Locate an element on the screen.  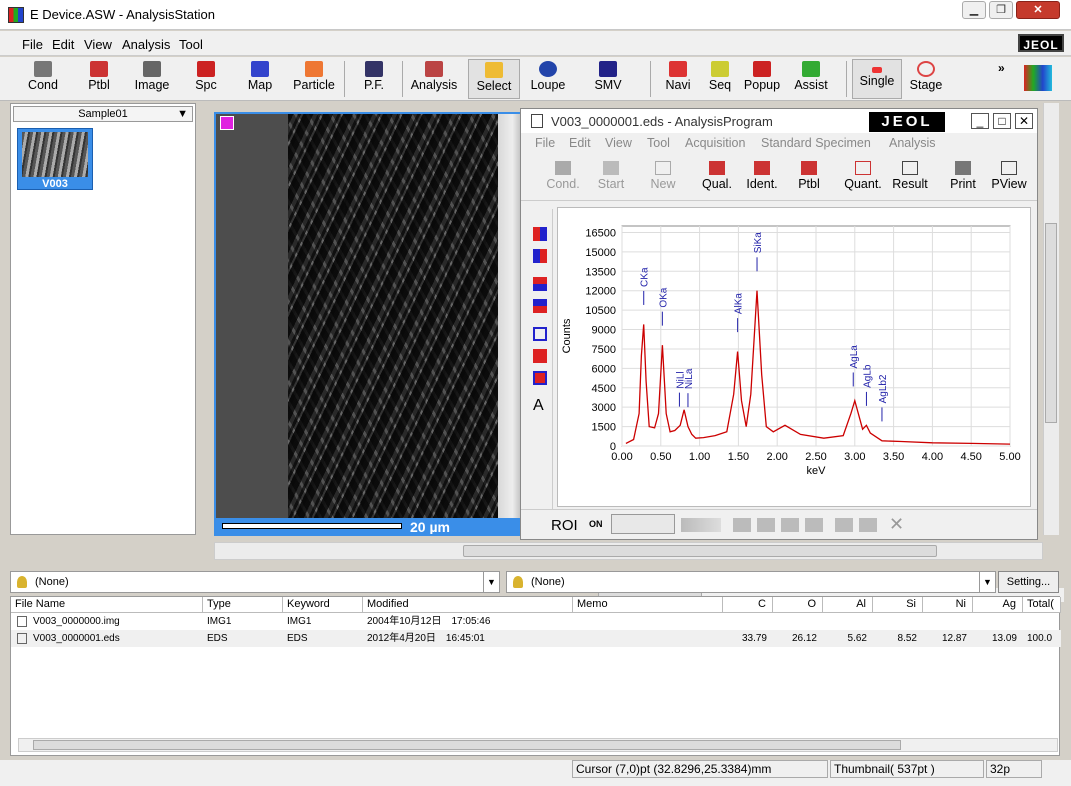
particle-button: Particle is located at coordinates (314, 79).